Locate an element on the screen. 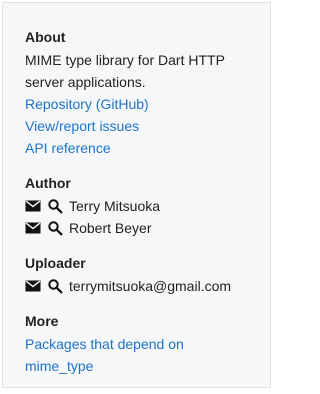 The width and height of the screenshot is (320, 394). uploader-email: terrymitsuoka@gmail.com is located at coordinates (150, 286).